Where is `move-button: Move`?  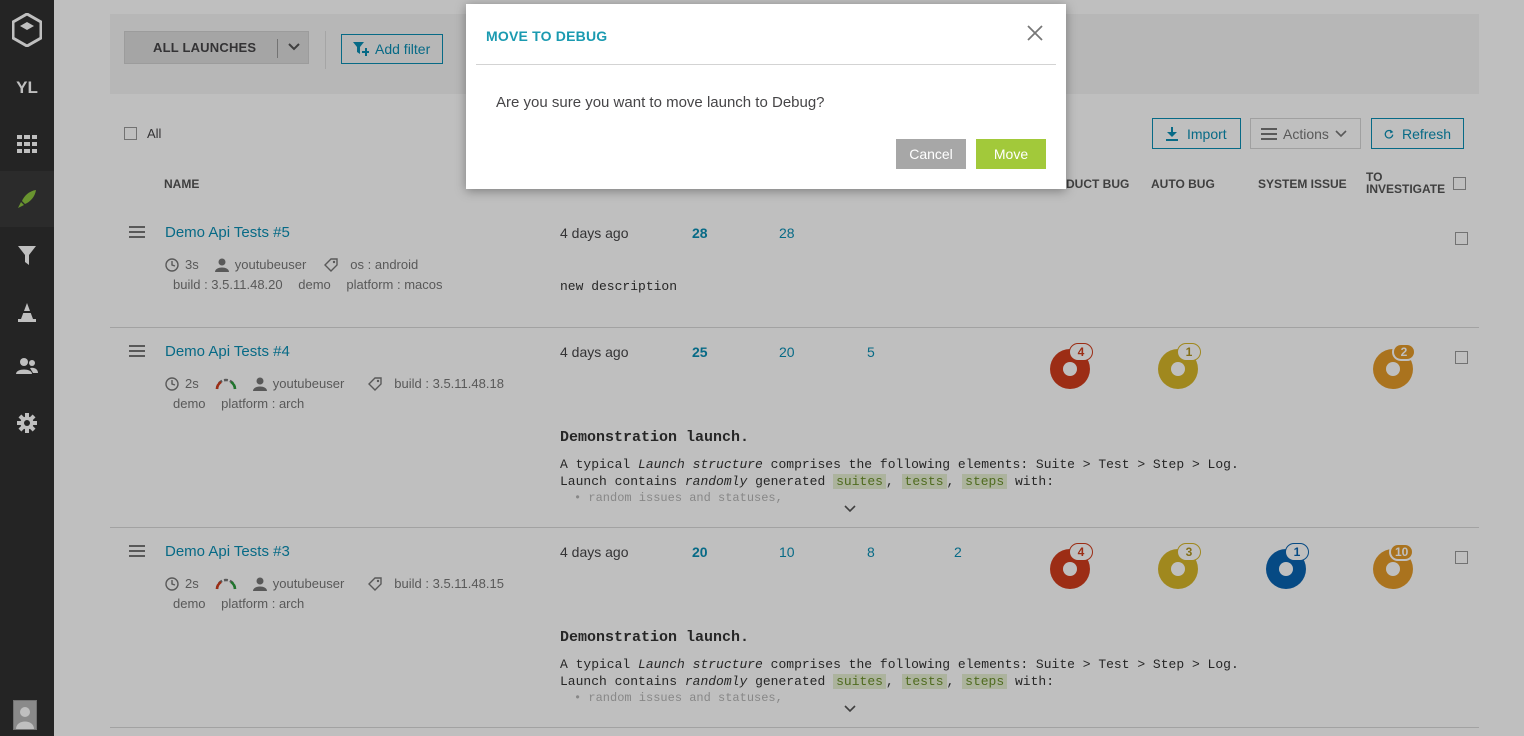
move-button: Move is located at coordinates (1011, 154).